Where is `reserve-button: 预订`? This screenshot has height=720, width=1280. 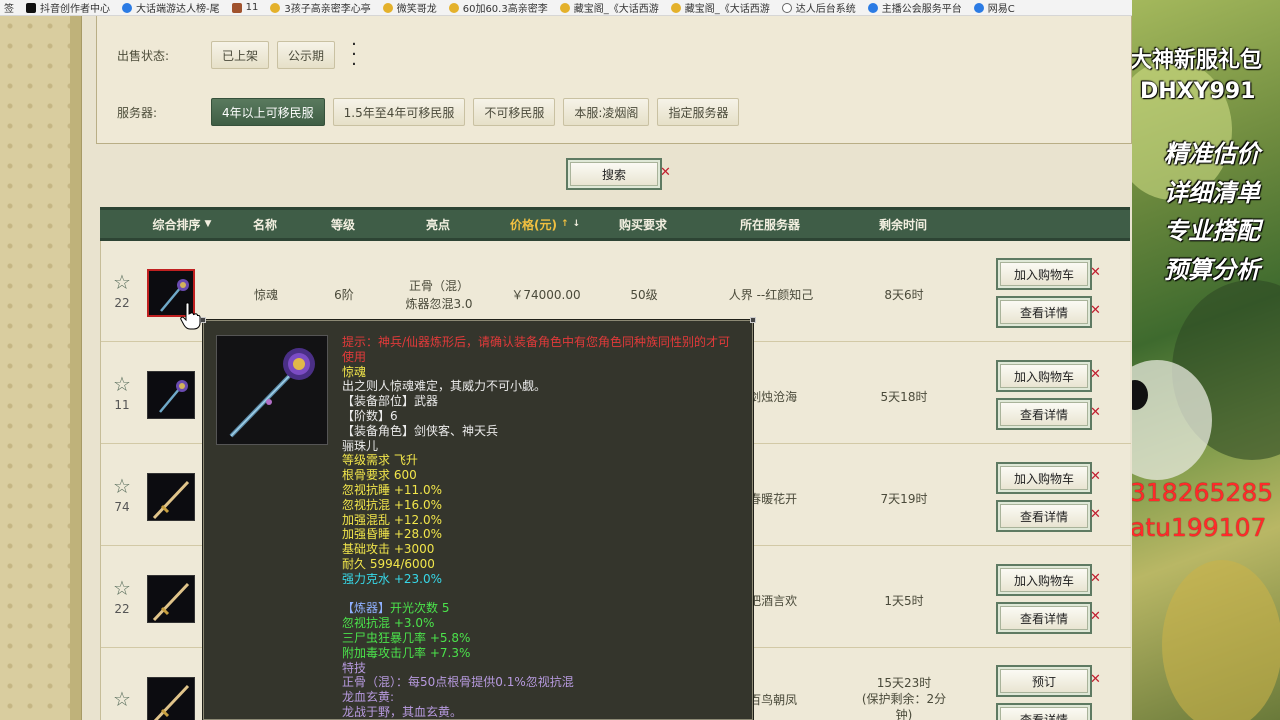
reserve-button: 预订 is located at coordinates (1044, 681).